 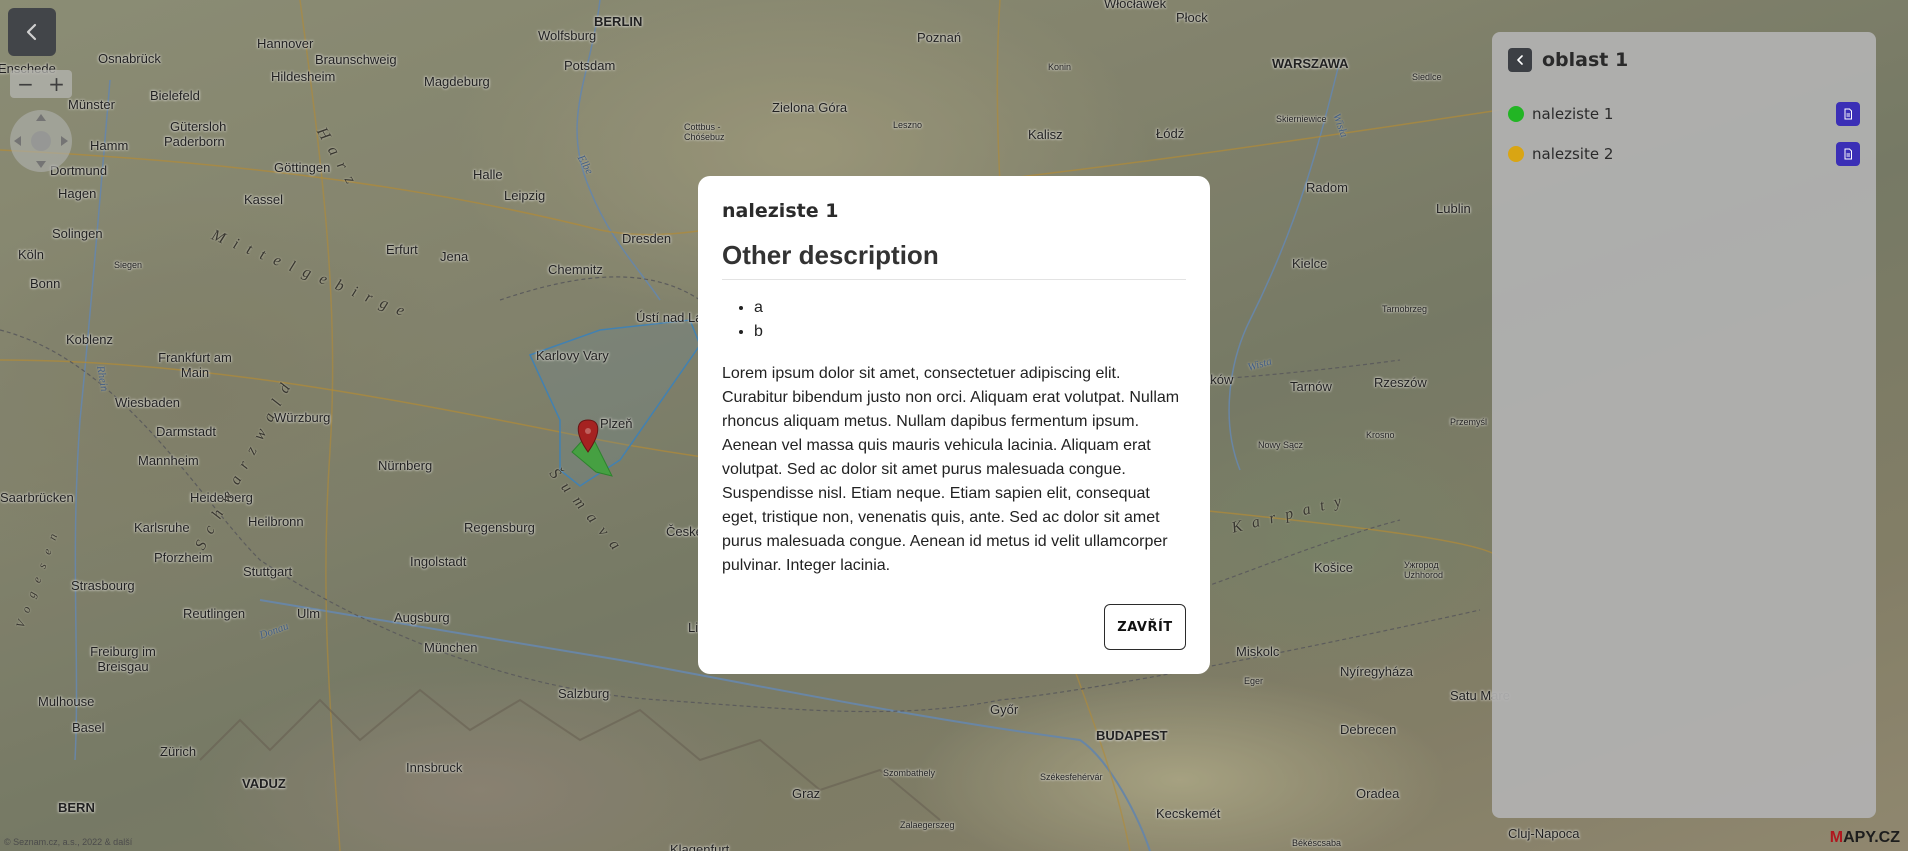 I want to click on site-list-item-label: naleziste 1, so click(x=1573, y=114).